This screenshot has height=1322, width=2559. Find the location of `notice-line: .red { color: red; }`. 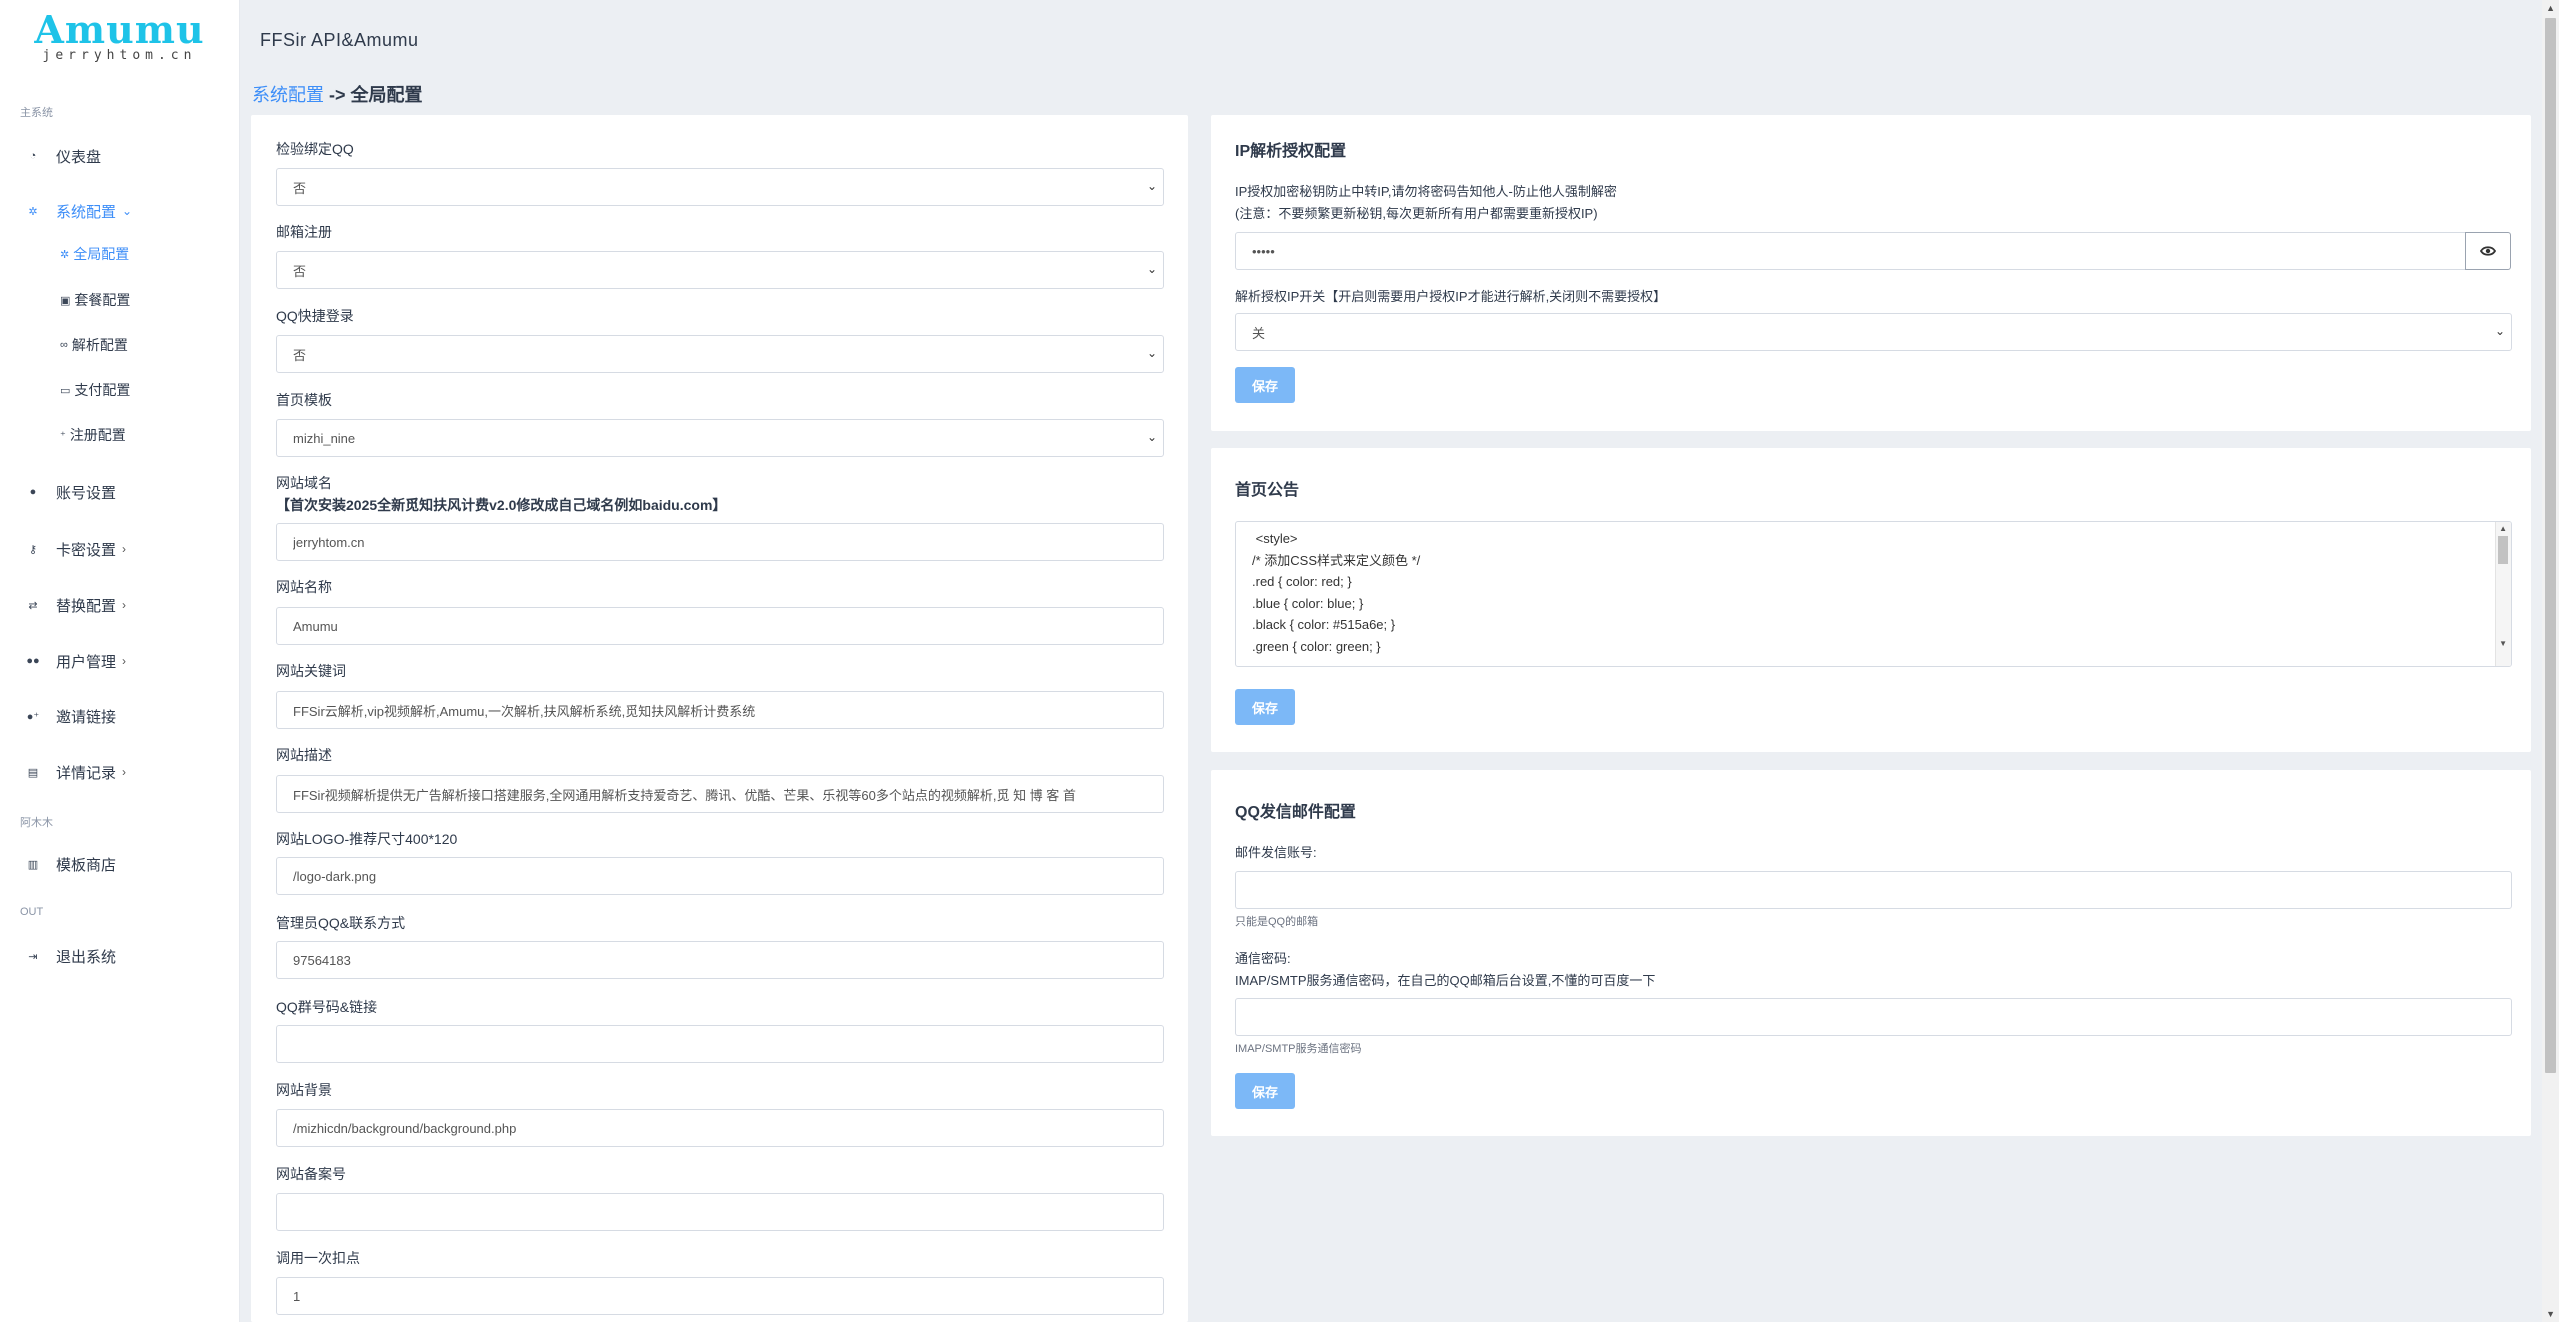

notice-line: .red { color: red; } is located at coordinates (1302, 581).